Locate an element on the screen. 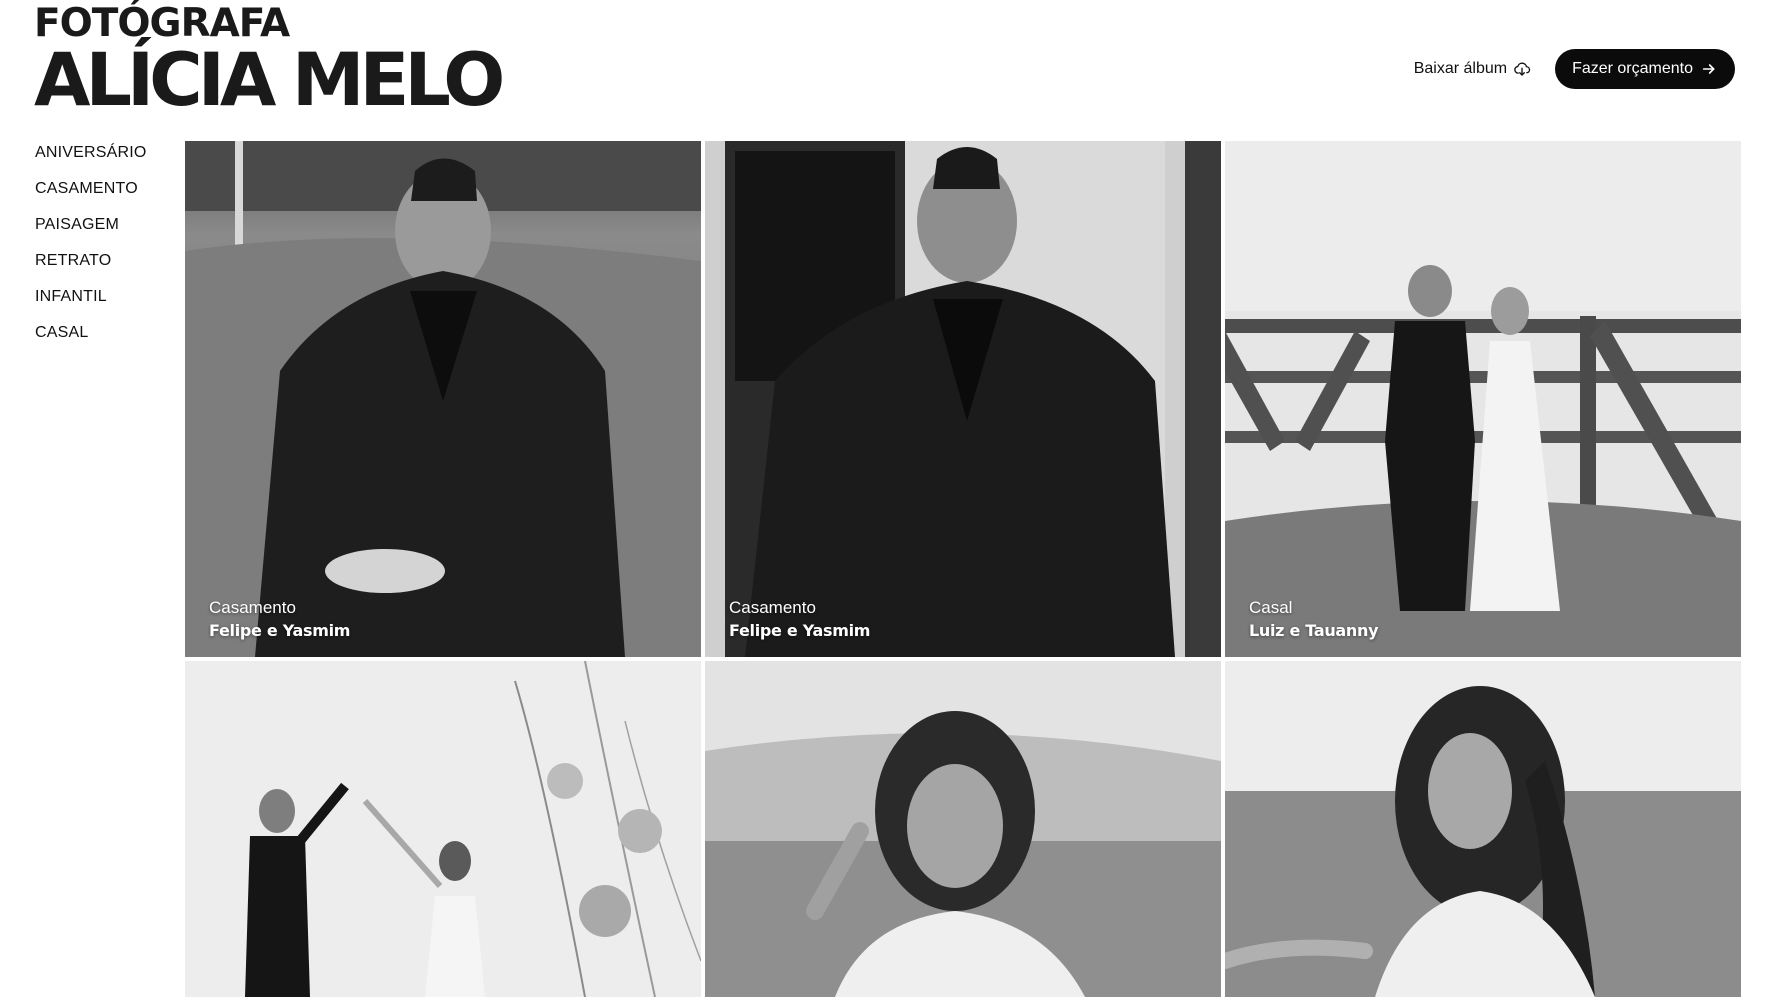 This screenshot has width=1769, height=997. category-item-casamento: CASAMENTO is located at coordinates (91, 197).